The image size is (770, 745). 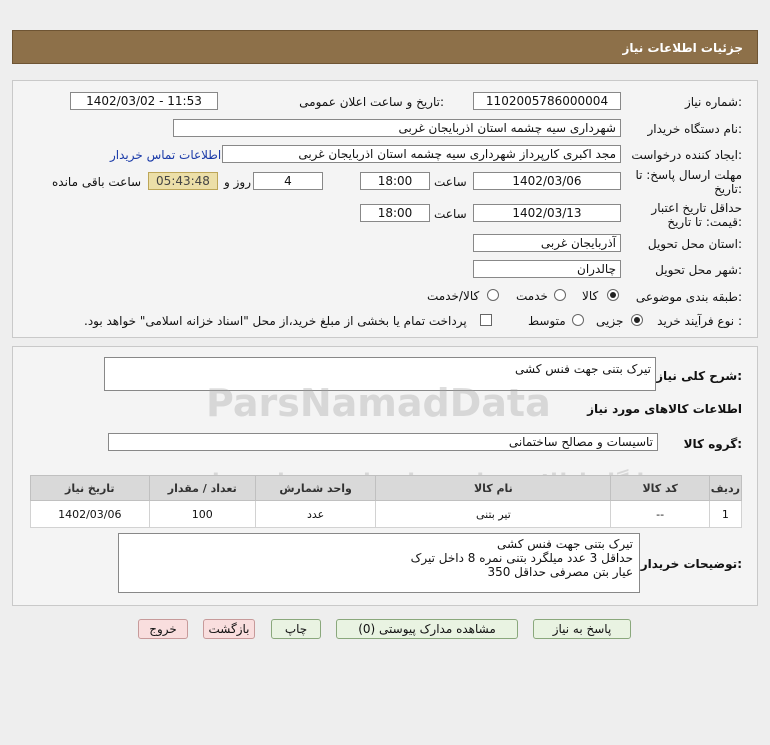 What do you see at coordinates (698, 270) in the screenshot?
I see `city-label: شهر محل تحویل:` at bounding box center [698, 270].